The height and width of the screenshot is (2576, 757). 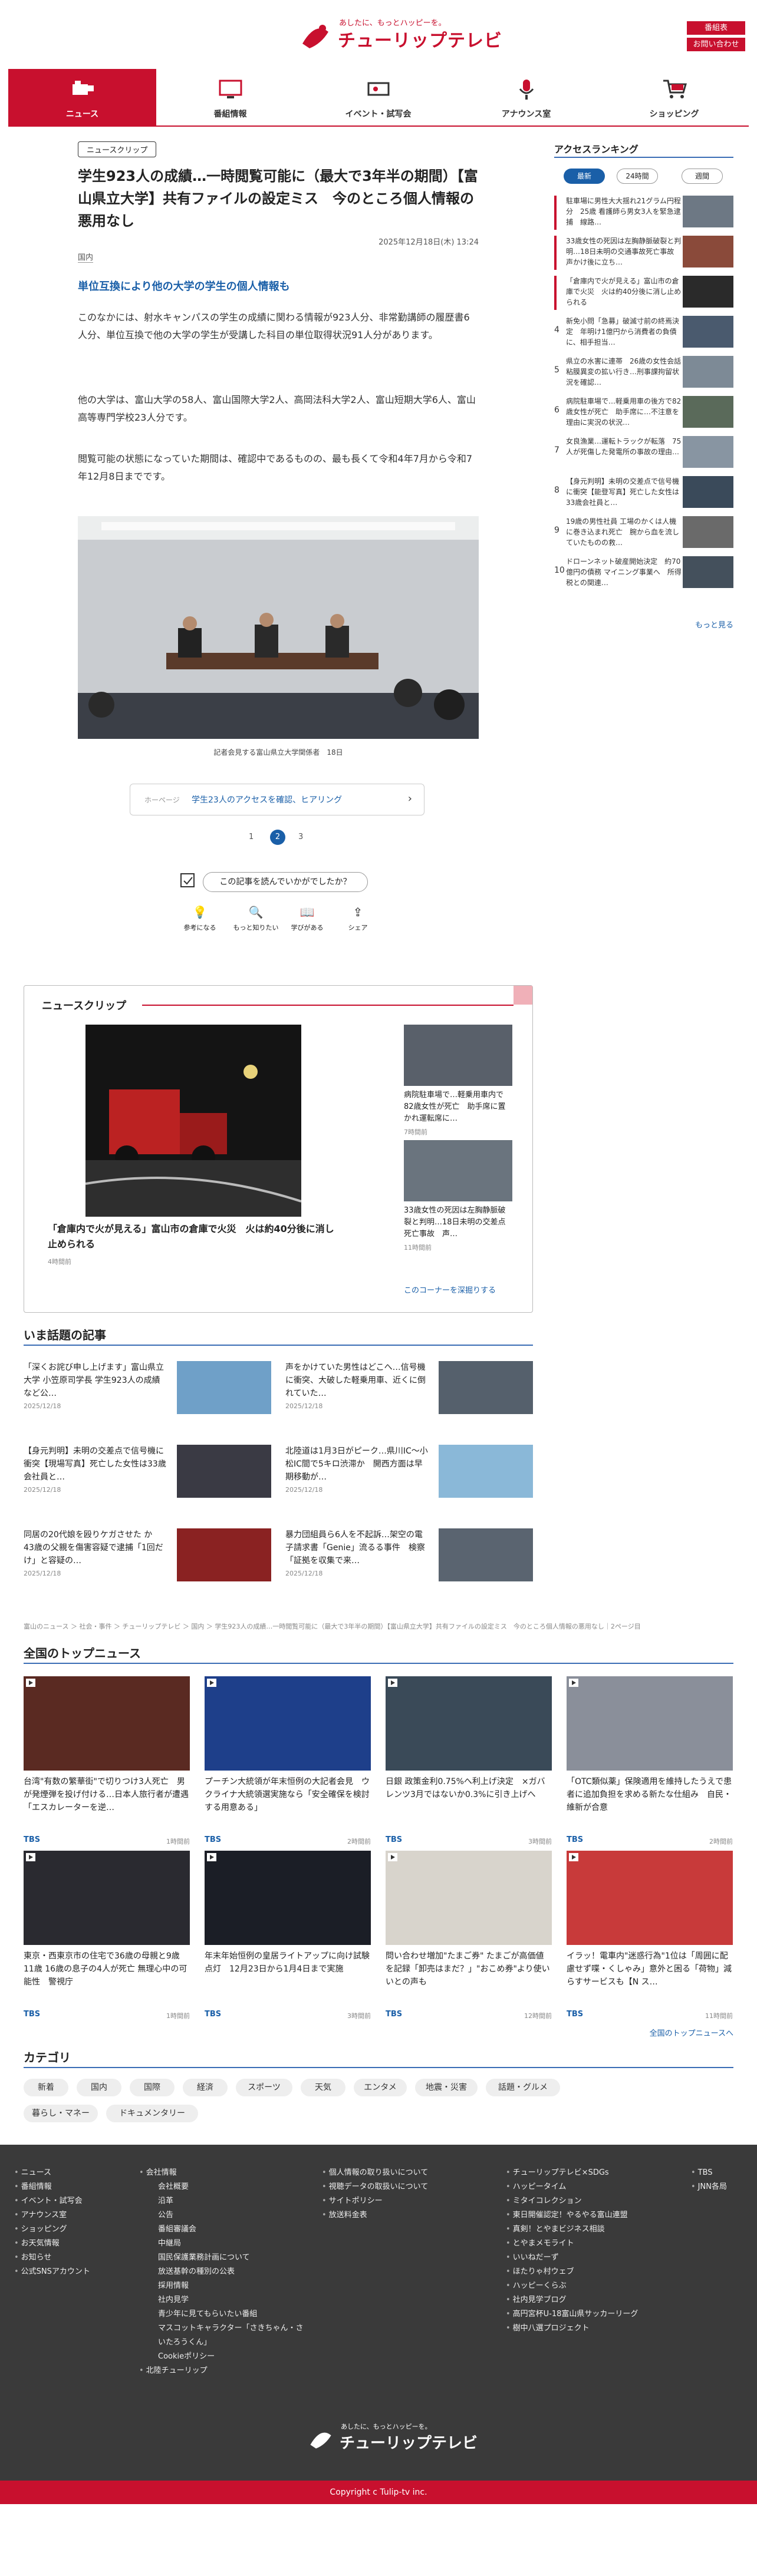 What do you see at coordinates (702, 176) in the screenshot?
I see `ranking-tab-week: 週間` at bounding box center [702, 176].